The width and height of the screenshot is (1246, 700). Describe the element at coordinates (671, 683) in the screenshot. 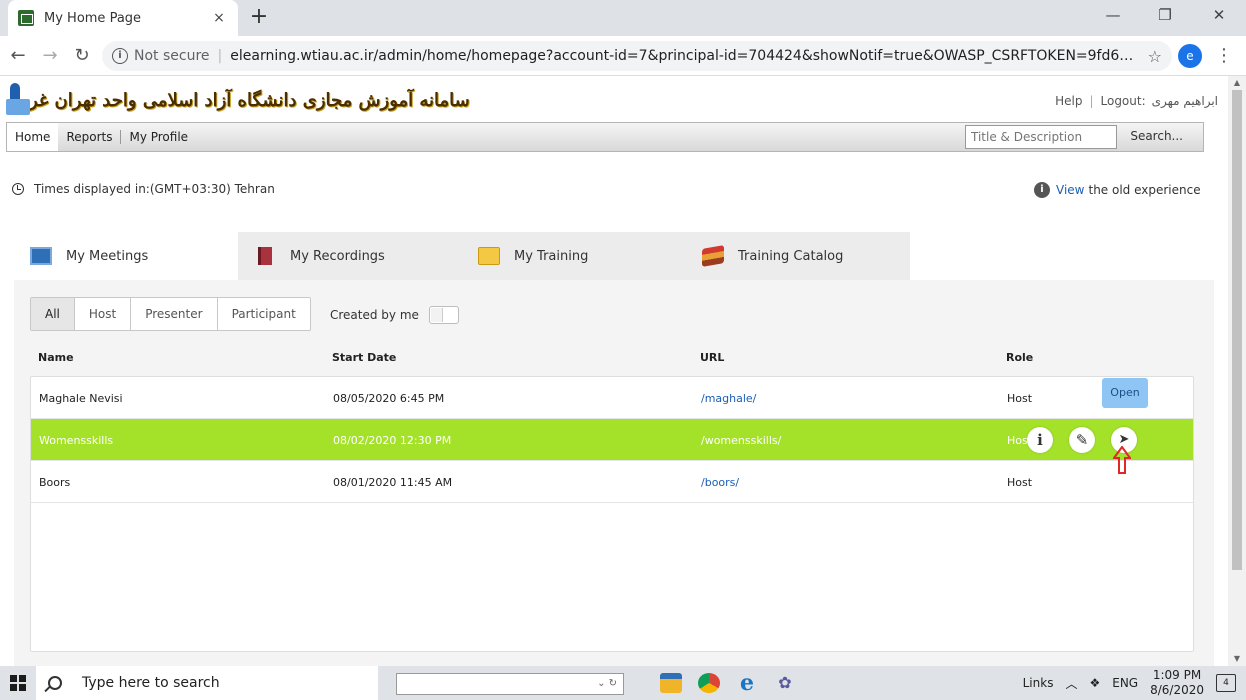

I see `file-explorer-icon` at that location.